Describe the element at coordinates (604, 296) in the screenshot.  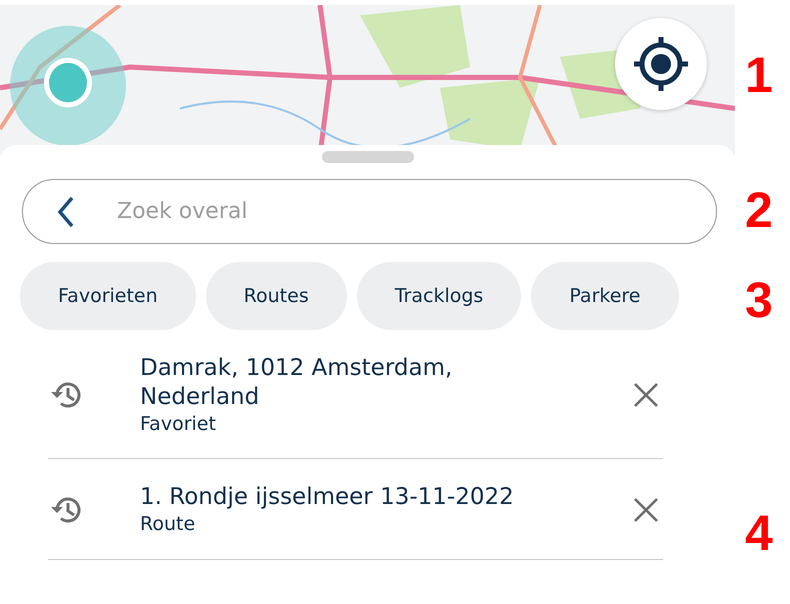
I see `filter-chip: Parkere` at that location.